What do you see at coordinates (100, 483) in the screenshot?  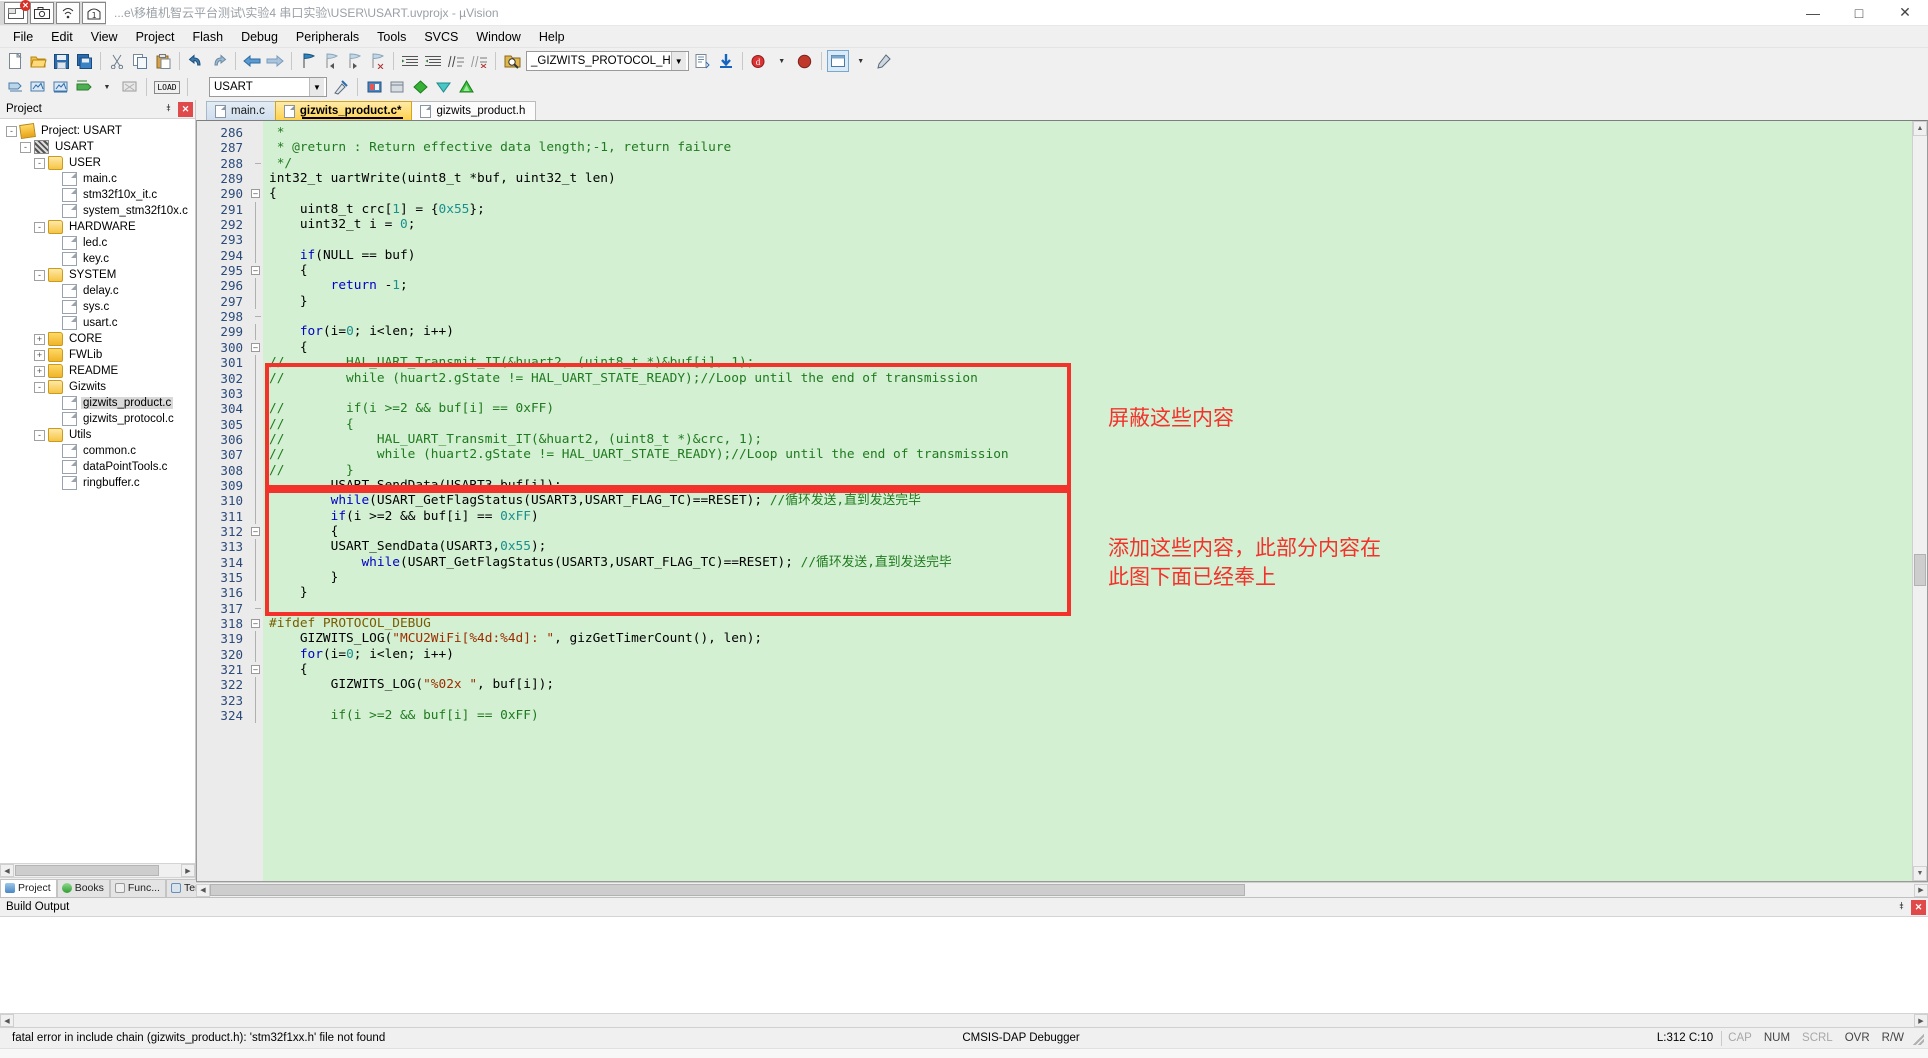 I see `tree-item: ringbuffer.c` at bounding box center [100, 483].